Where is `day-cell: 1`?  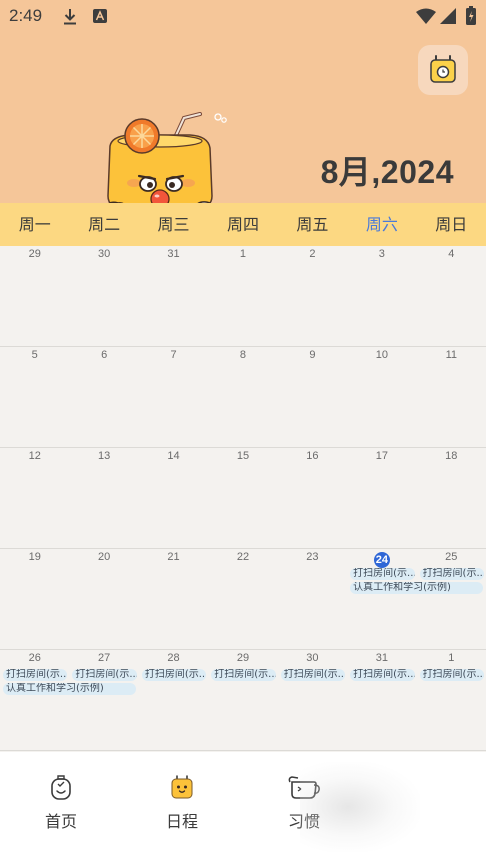
day-cell: 1 is located at coordinates (242, 296).